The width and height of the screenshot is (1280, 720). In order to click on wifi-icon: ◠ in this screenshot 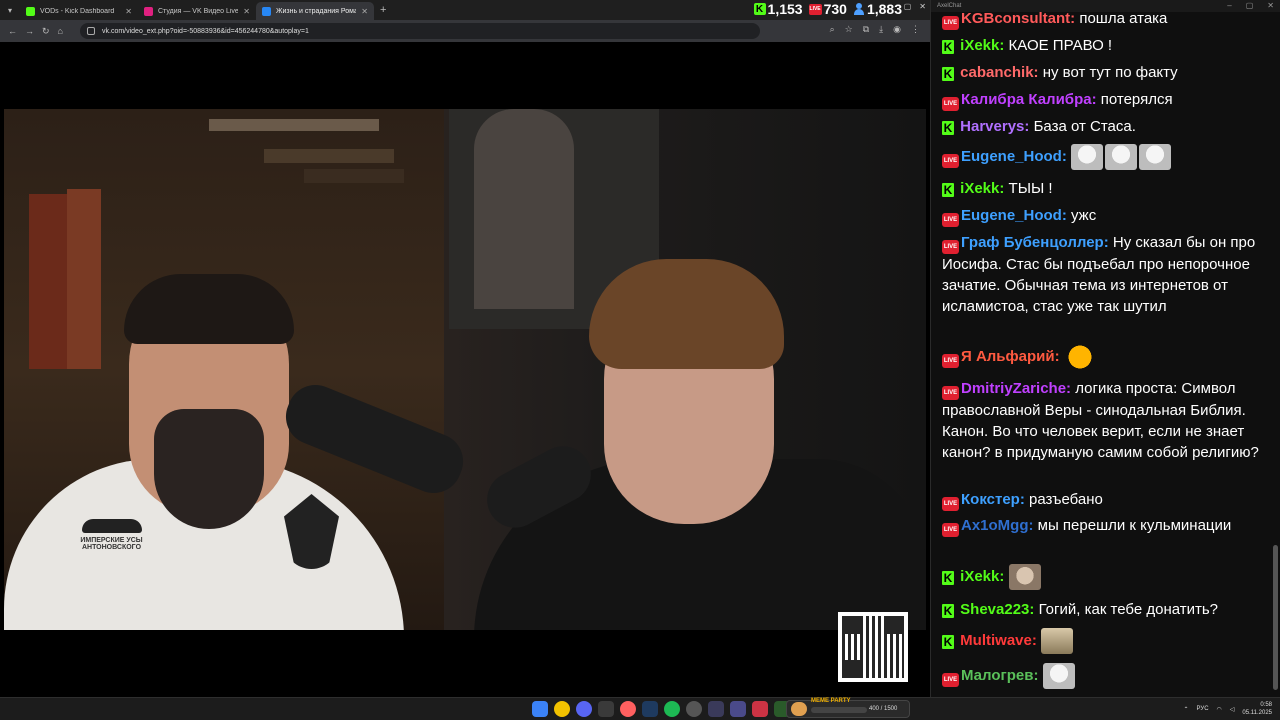, I will do `click(1219, 709)`.